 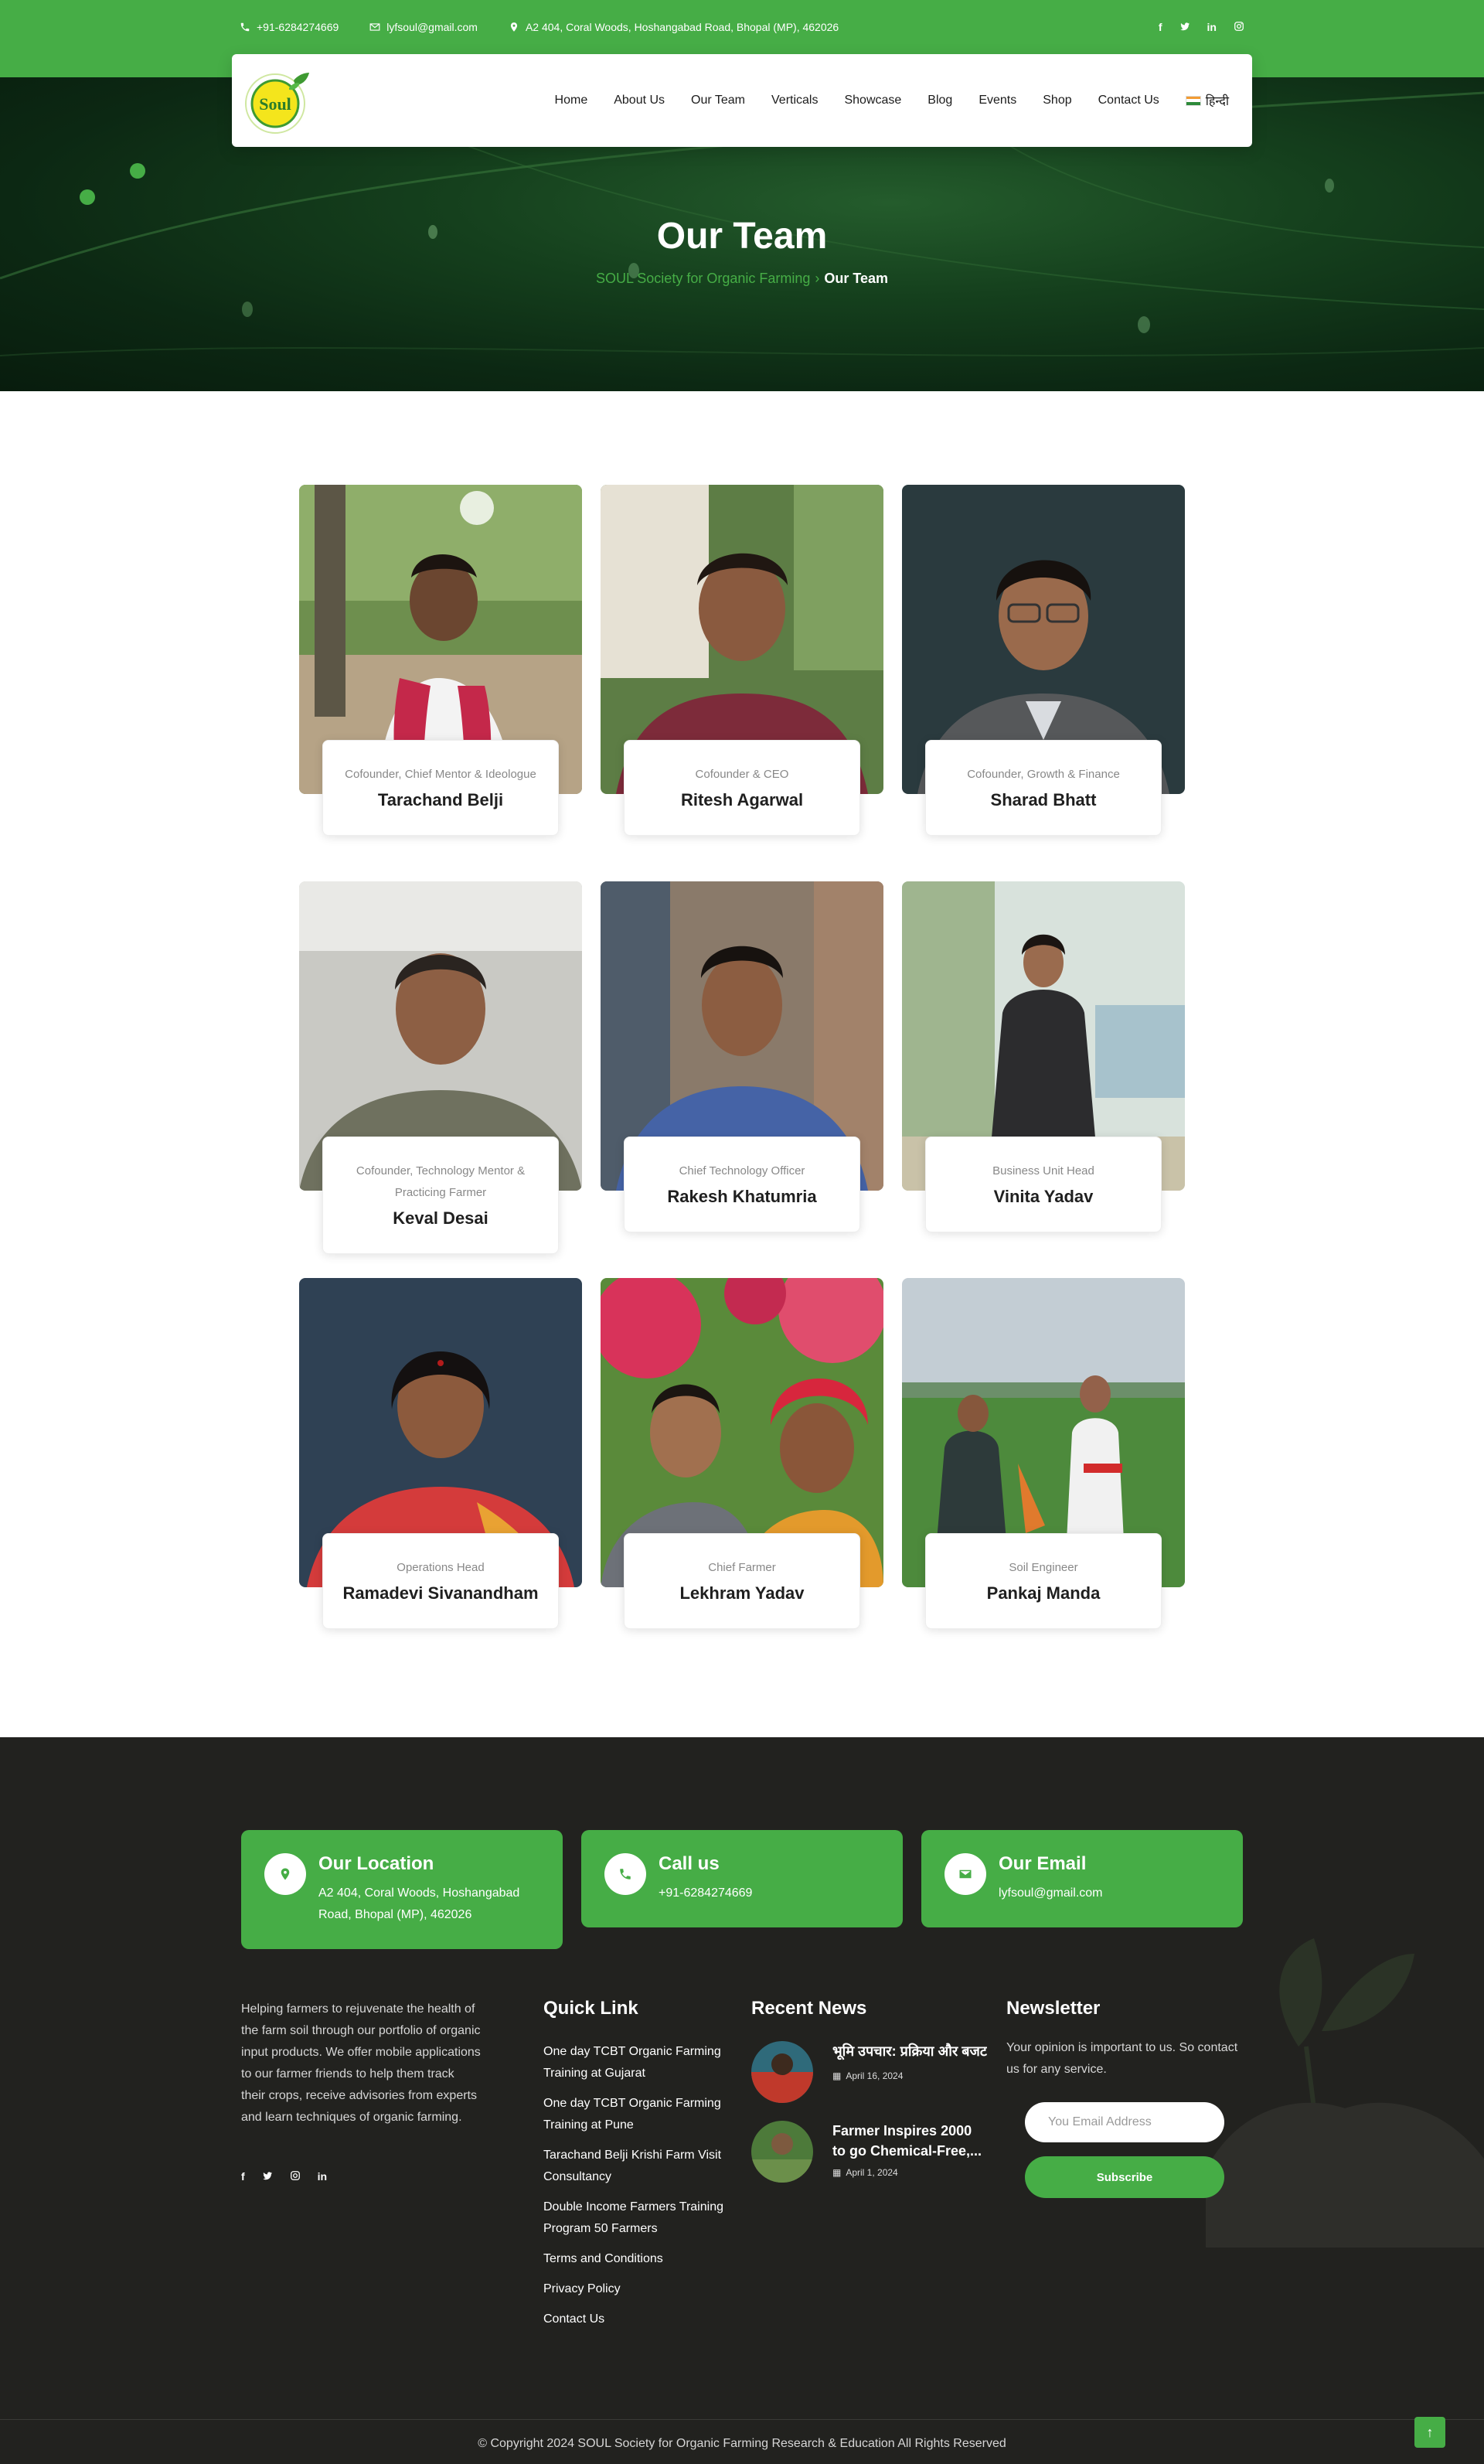 What do you see at coordinates (742, 800) in the screenshot?
I see `team-name: Ritesh Agarwal` at bounding box center [742, 800].